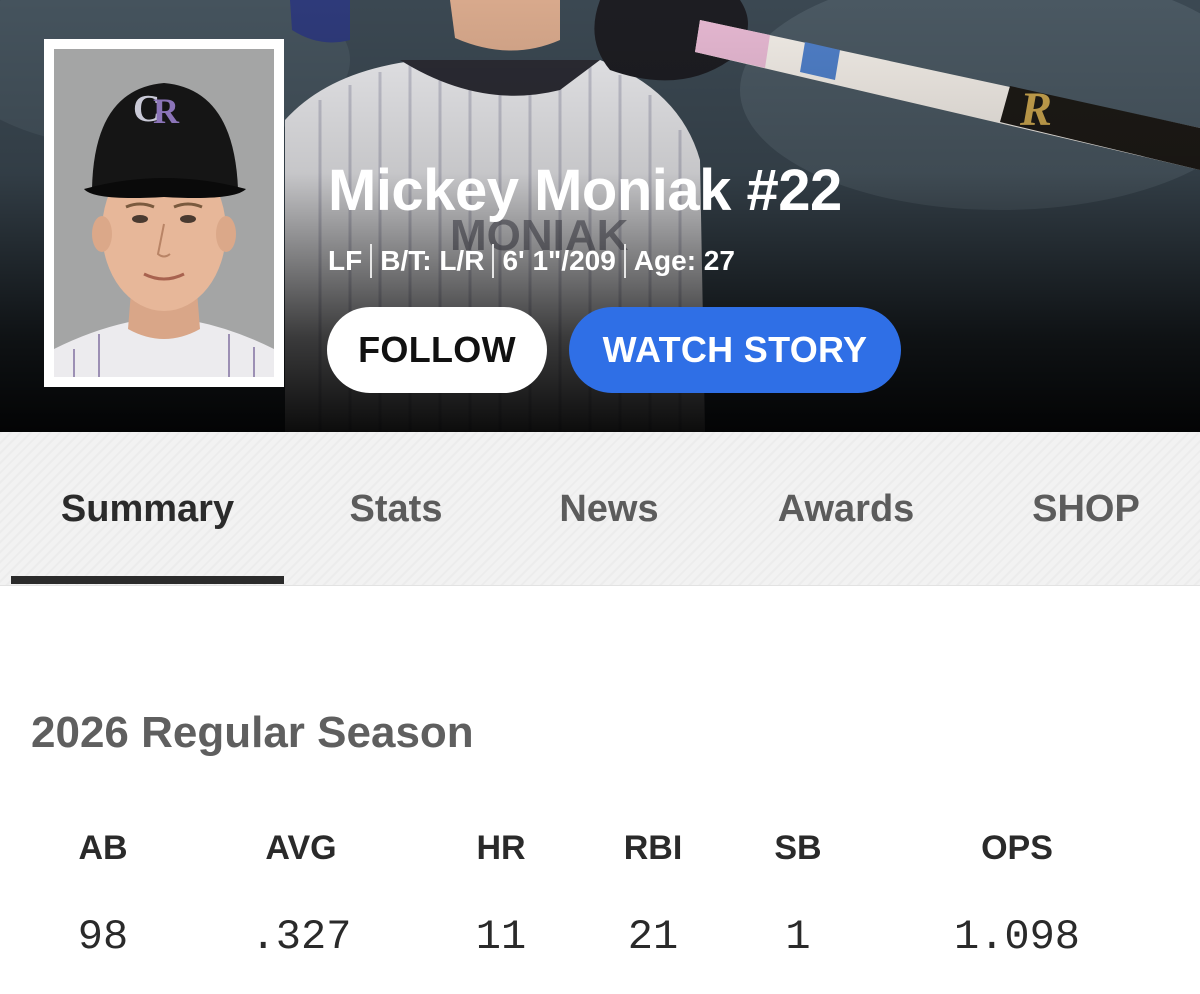 This screenshot has height=994, width=1200. Describe the element at coordinates (609, 509) in the screenshot. I see `tab-news: News` at that location.